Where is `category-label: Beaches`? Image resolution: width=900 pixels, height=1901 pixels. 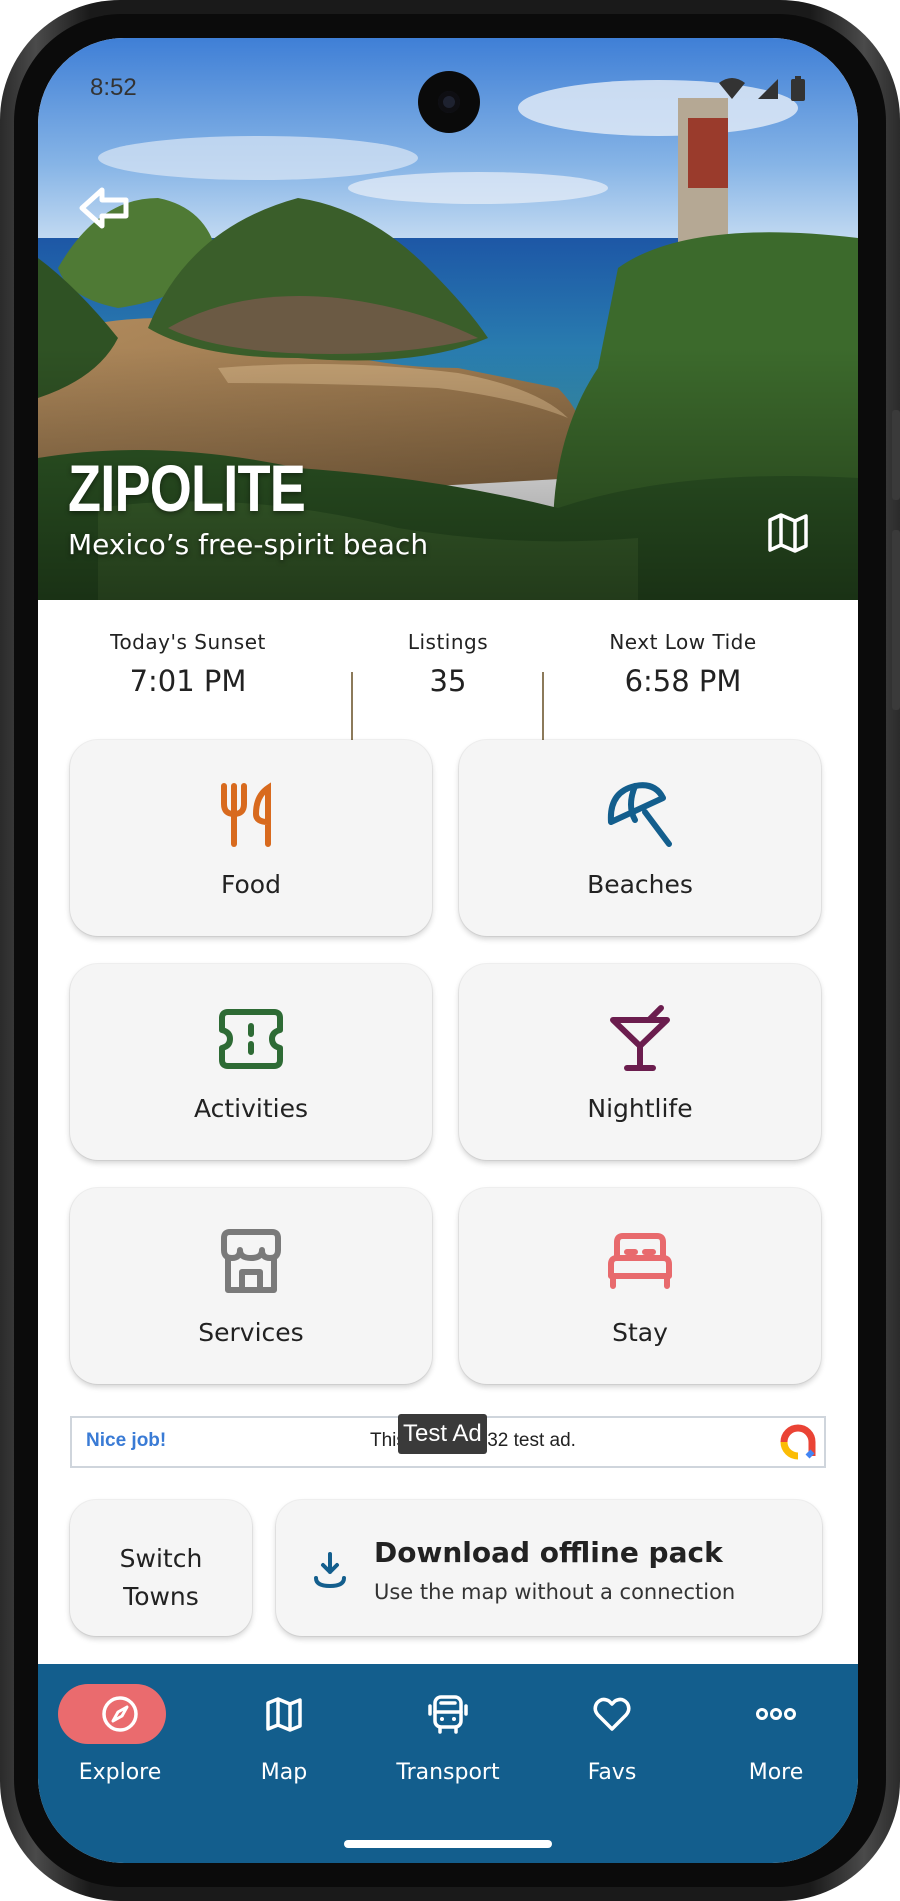 category-label: Beaches is located at coordinates (640, 884).